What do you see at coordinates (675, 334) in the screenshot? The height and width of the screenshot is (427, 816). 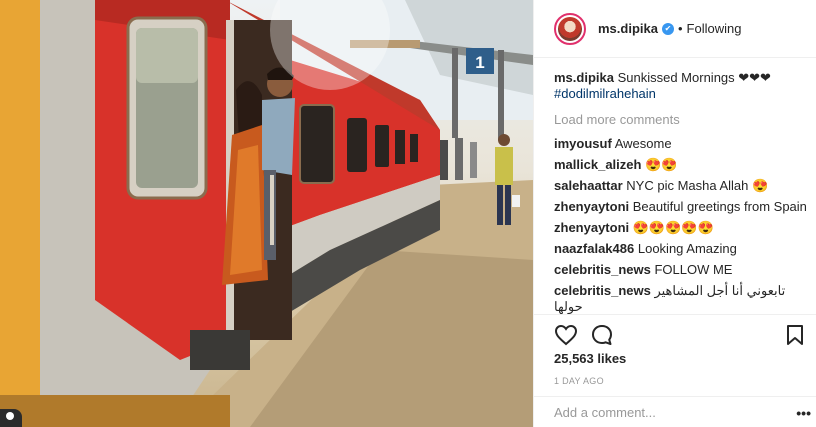 I see `action-bar` at bounding box center [675, 334].